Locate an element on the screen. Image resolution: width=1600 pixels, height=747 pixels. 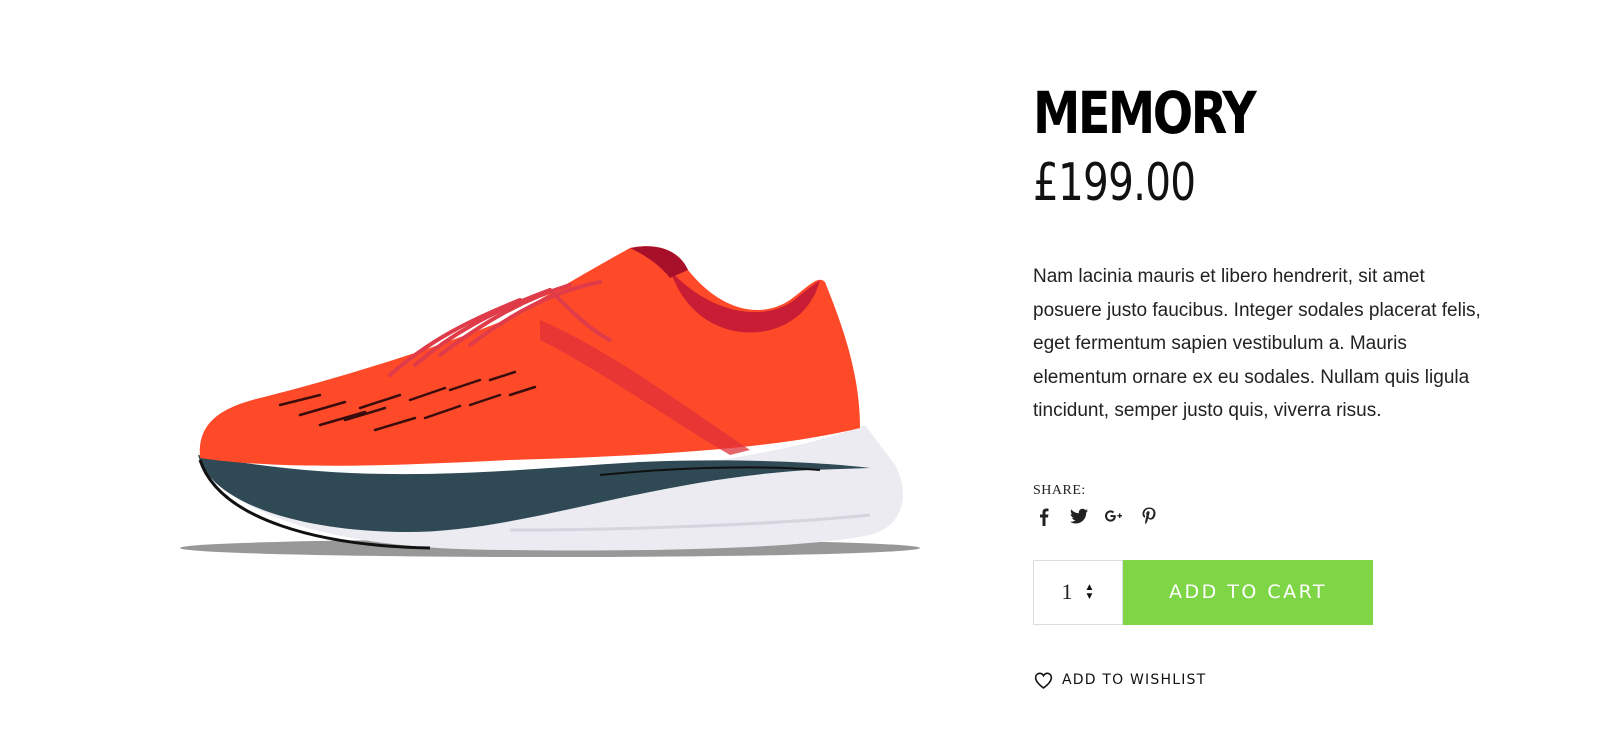
purchase-row: 1 ▲ ▼ ADD TO CART is located at coordinates (1263, 592).